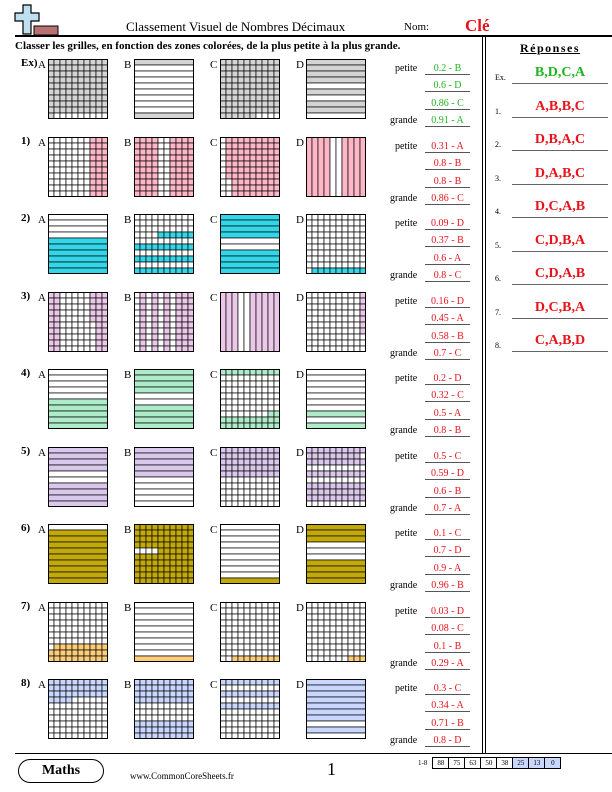 The width and height of the screenshot is (612, 792). What do you see at coordinates (447, 181) in the screenshot?
I see `order-value: 0.8 - B` at bounding box center [447, 181].